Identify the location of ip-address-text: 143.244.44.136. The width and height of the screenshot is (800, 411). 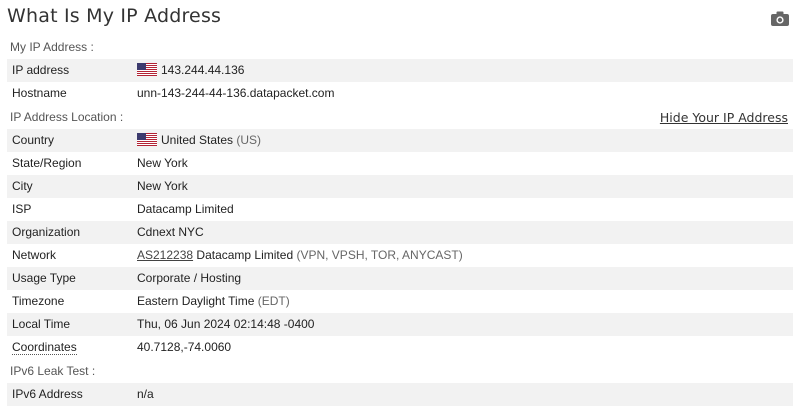
(203, 70).